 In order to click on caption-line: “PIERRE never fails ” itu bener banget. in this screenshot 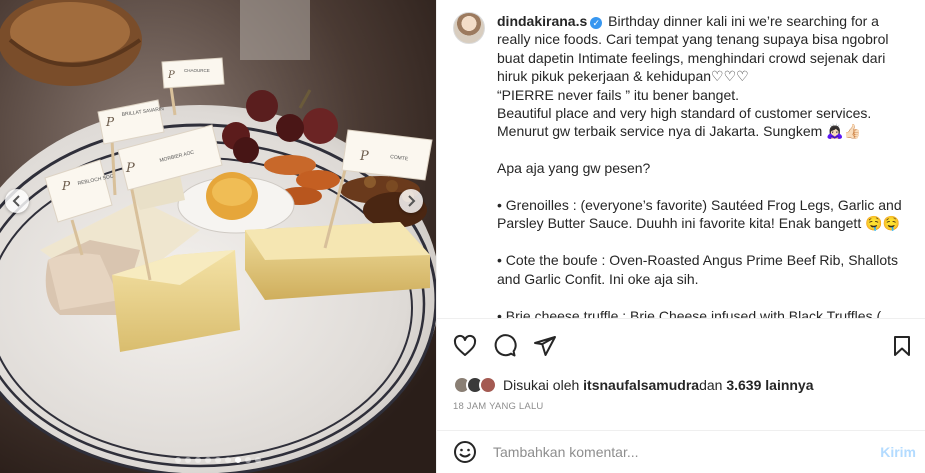, I will do `click(618, 94)`.